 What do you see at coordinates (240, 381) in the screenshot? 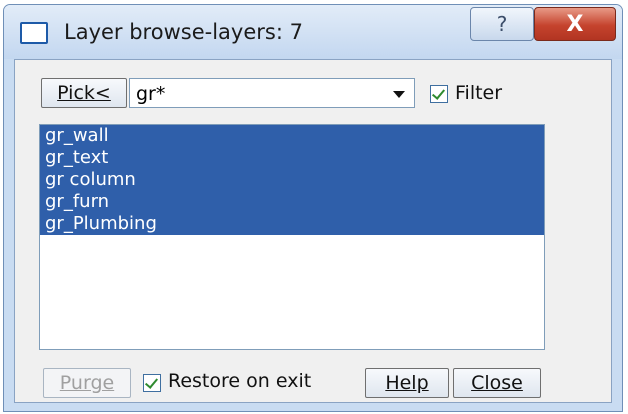
I see `restore-on-exit-label: Restore on exit` at bounding box center [240, 381].